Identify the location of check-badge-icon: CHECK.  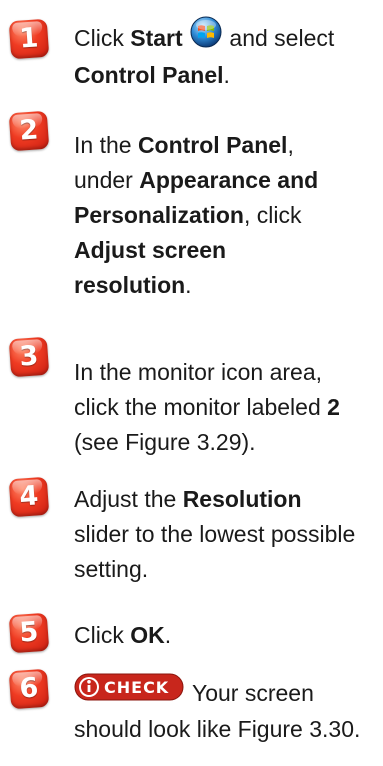
(129, 692).